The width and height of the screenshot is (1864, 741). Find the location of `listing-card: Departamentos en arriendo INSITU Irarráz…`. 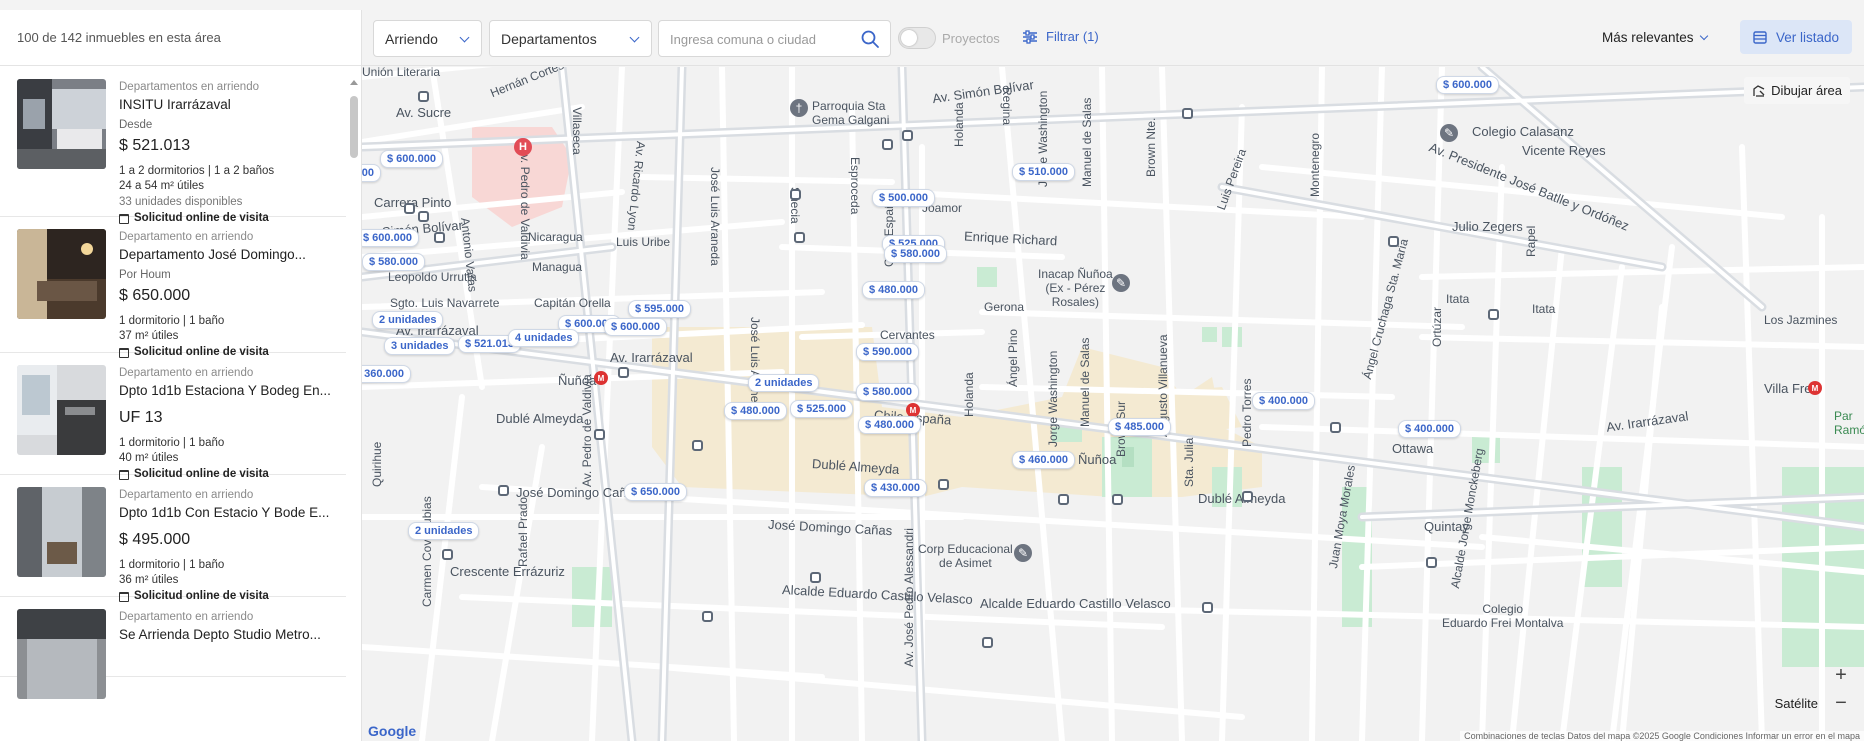

listing-card: Departamentos en arriendo INSITU Irarráz… is located at coordinates (173, 145).